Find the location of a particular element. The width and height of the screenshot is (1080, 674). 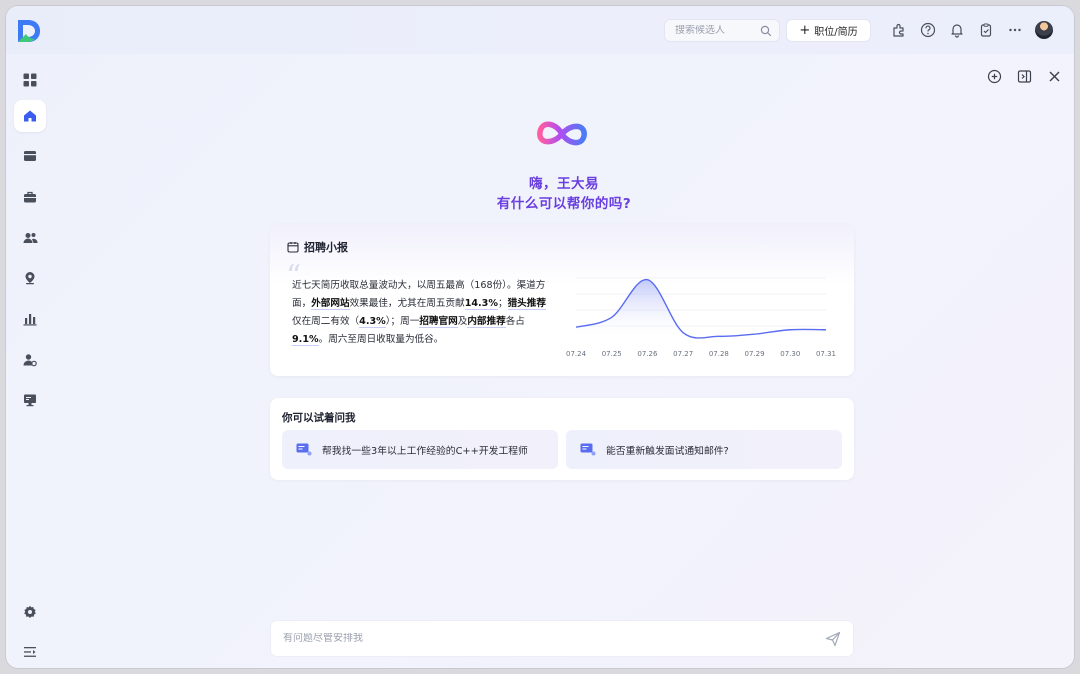

summary-text: ）；周一 is located at coordinates (402, 321).